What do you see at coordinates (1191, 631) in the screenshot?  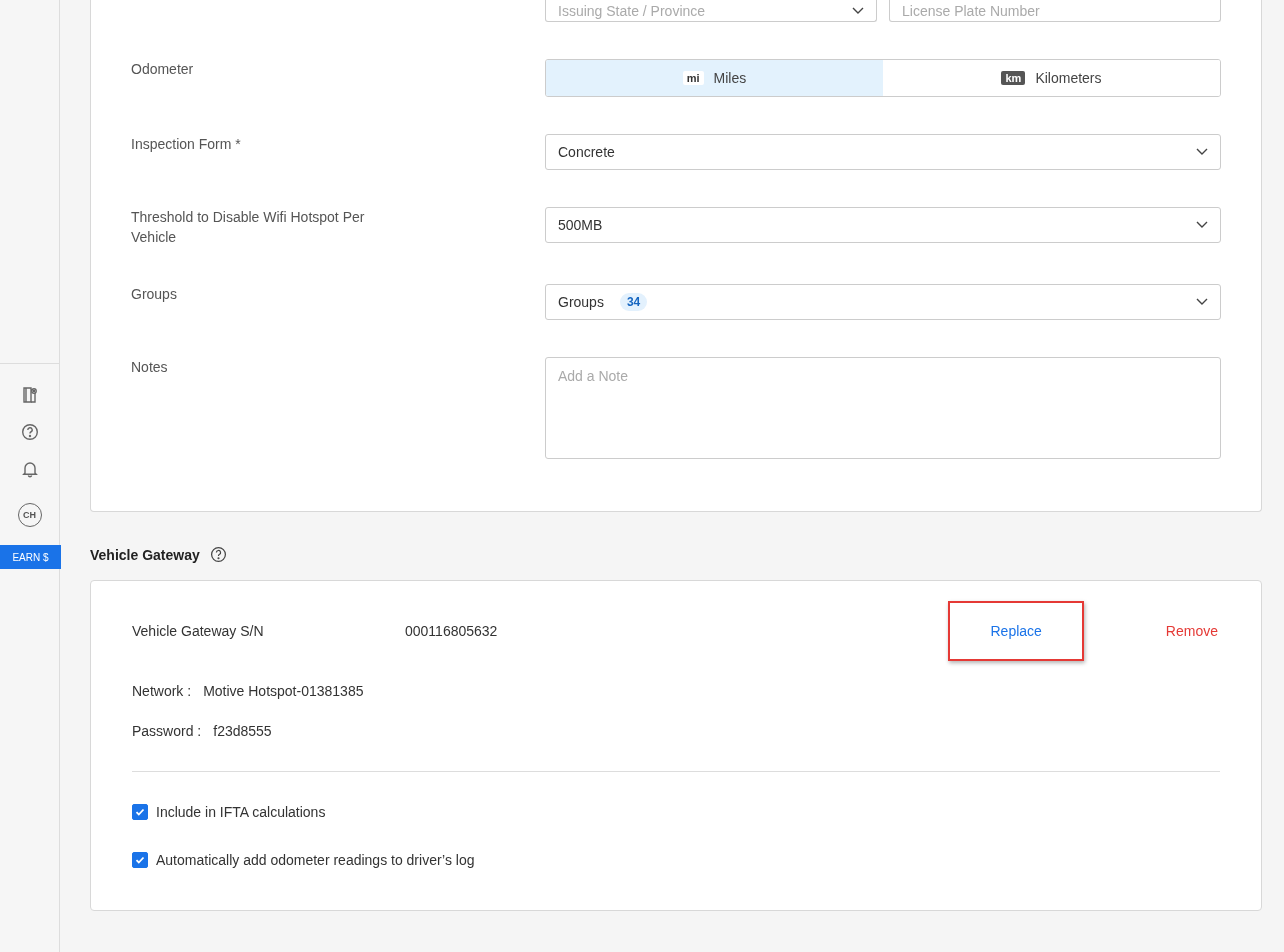 I see `remove-link: Remove` at bounding box center [1191, 631].